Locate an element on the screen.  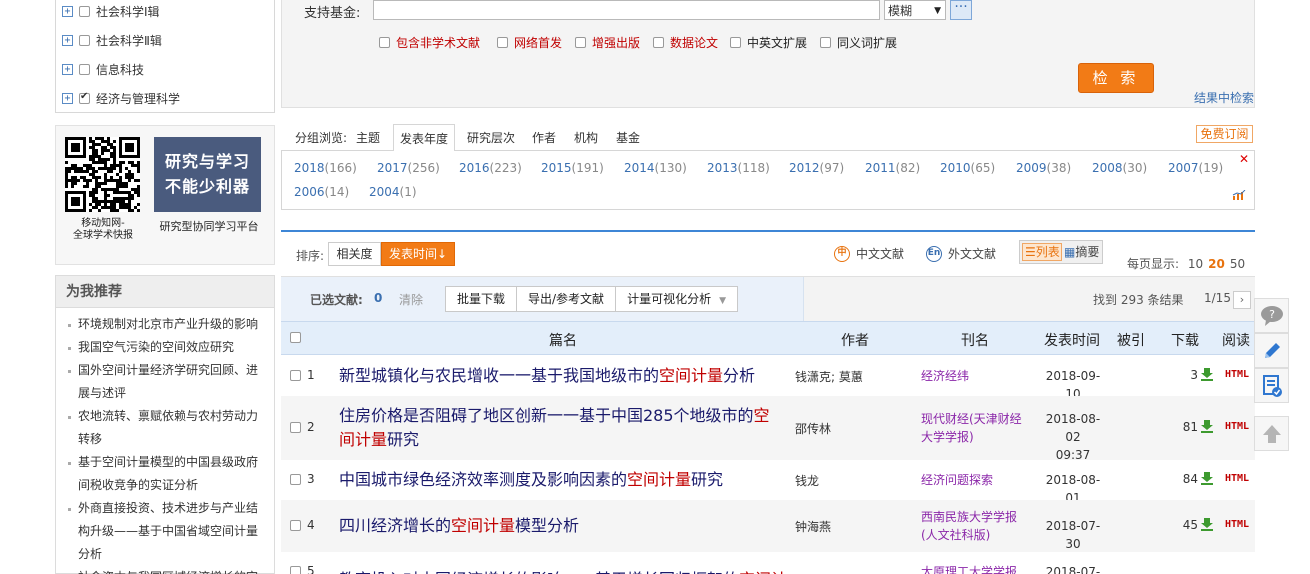
col-title: 篇名 is located at coordinates (563, 340).